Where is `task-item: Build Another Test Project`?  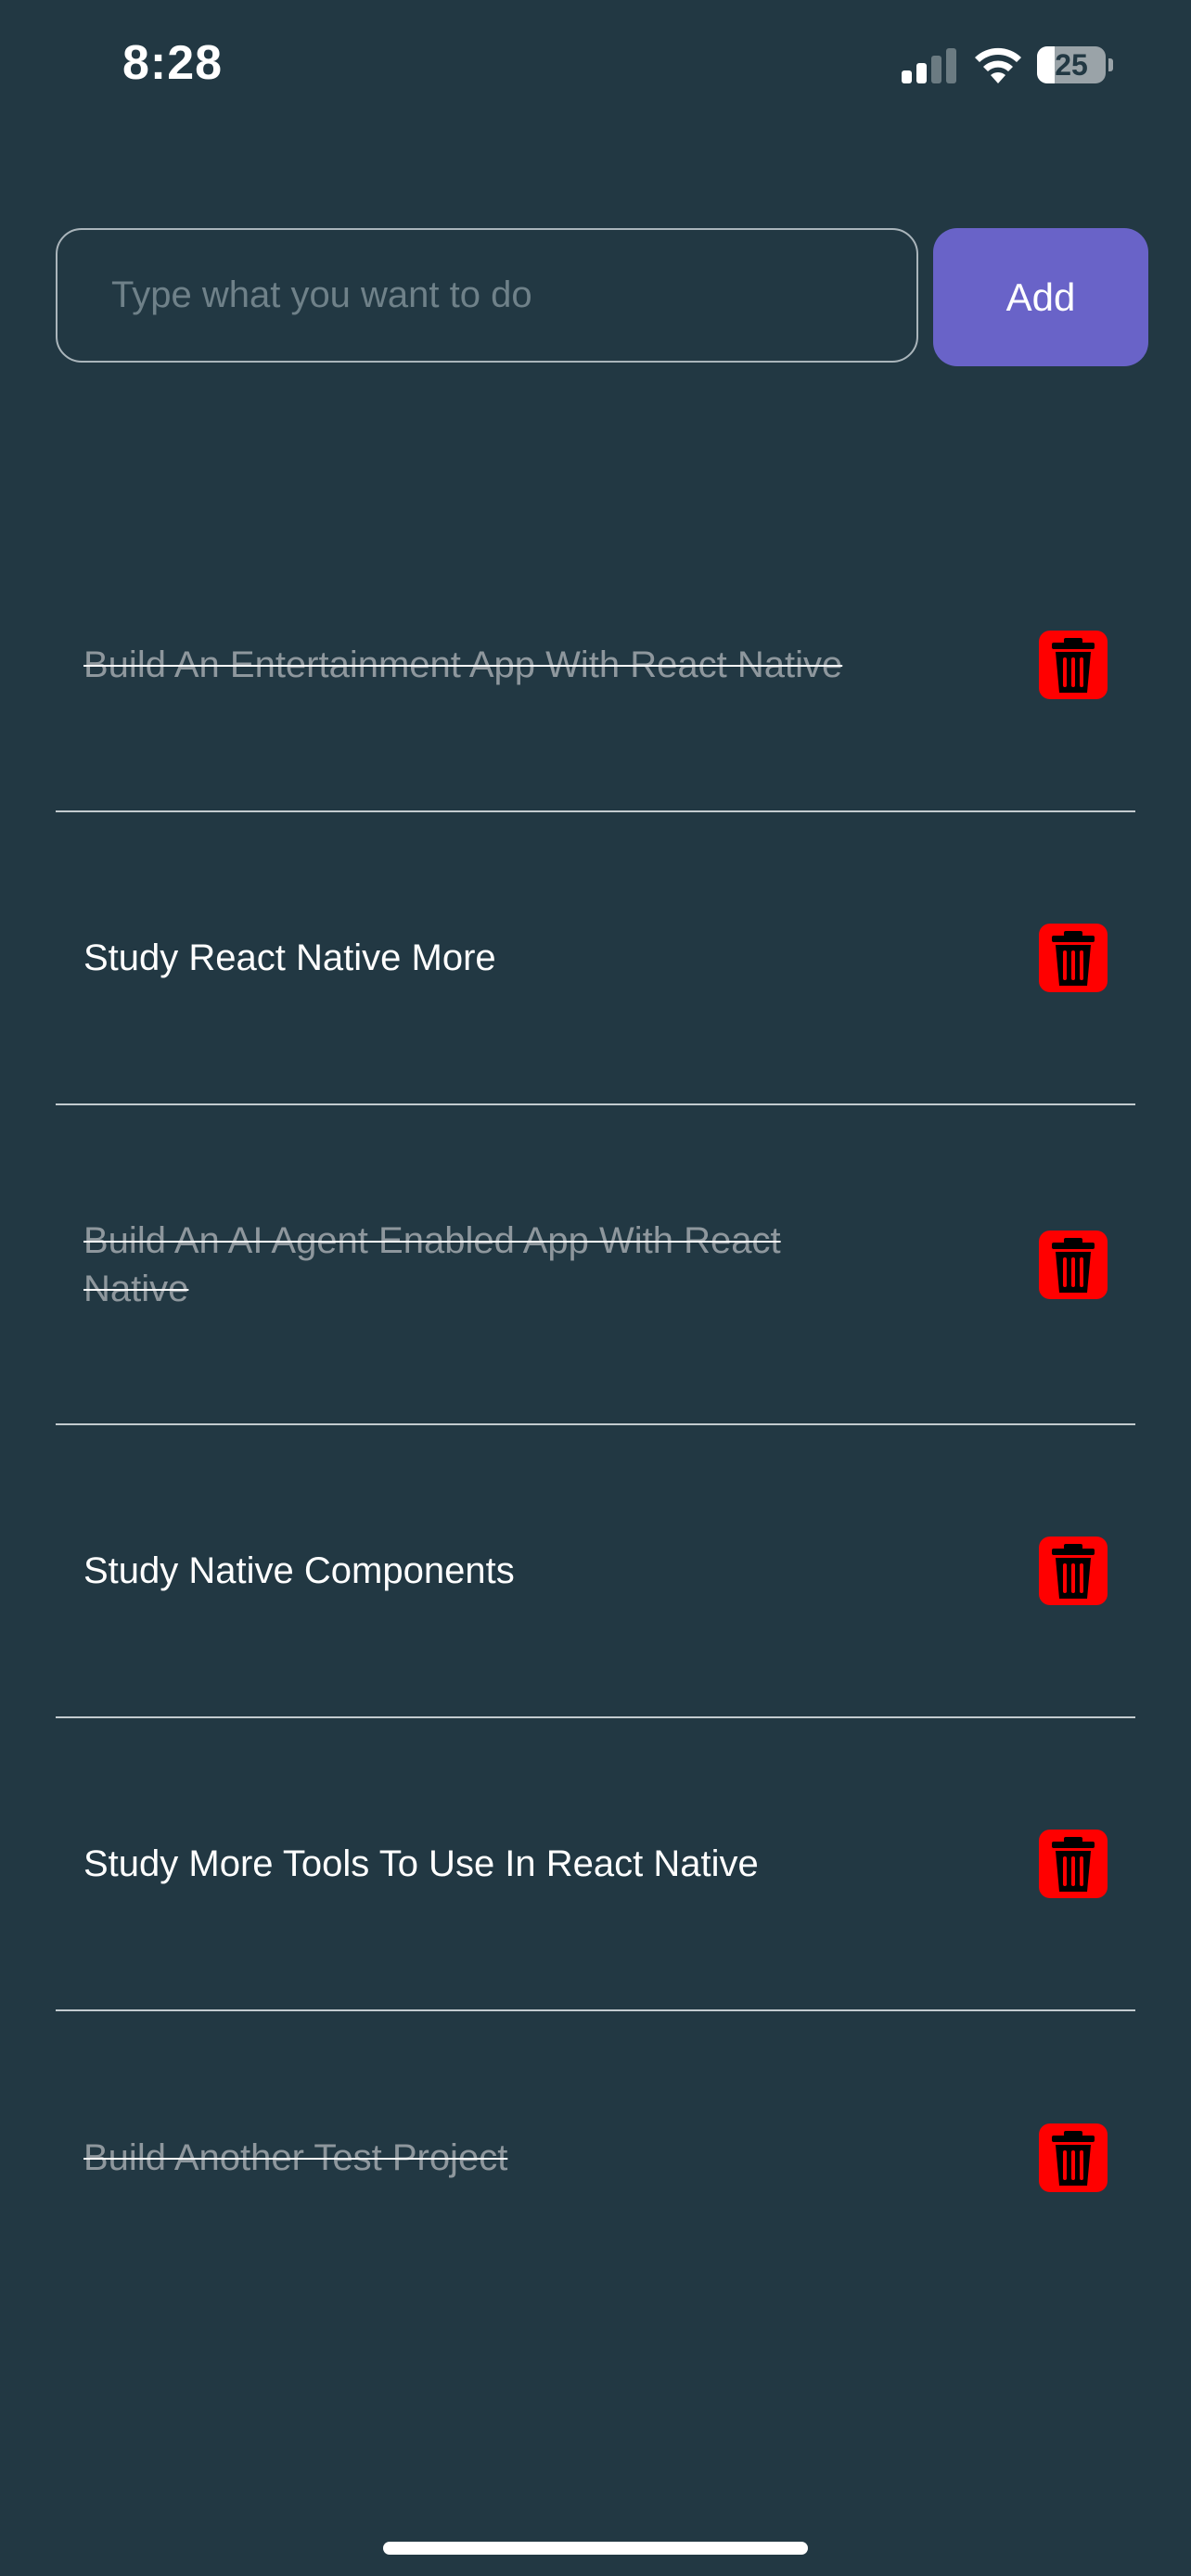
task-item: Build Another Test Project is located at coordinates (595, 2157).